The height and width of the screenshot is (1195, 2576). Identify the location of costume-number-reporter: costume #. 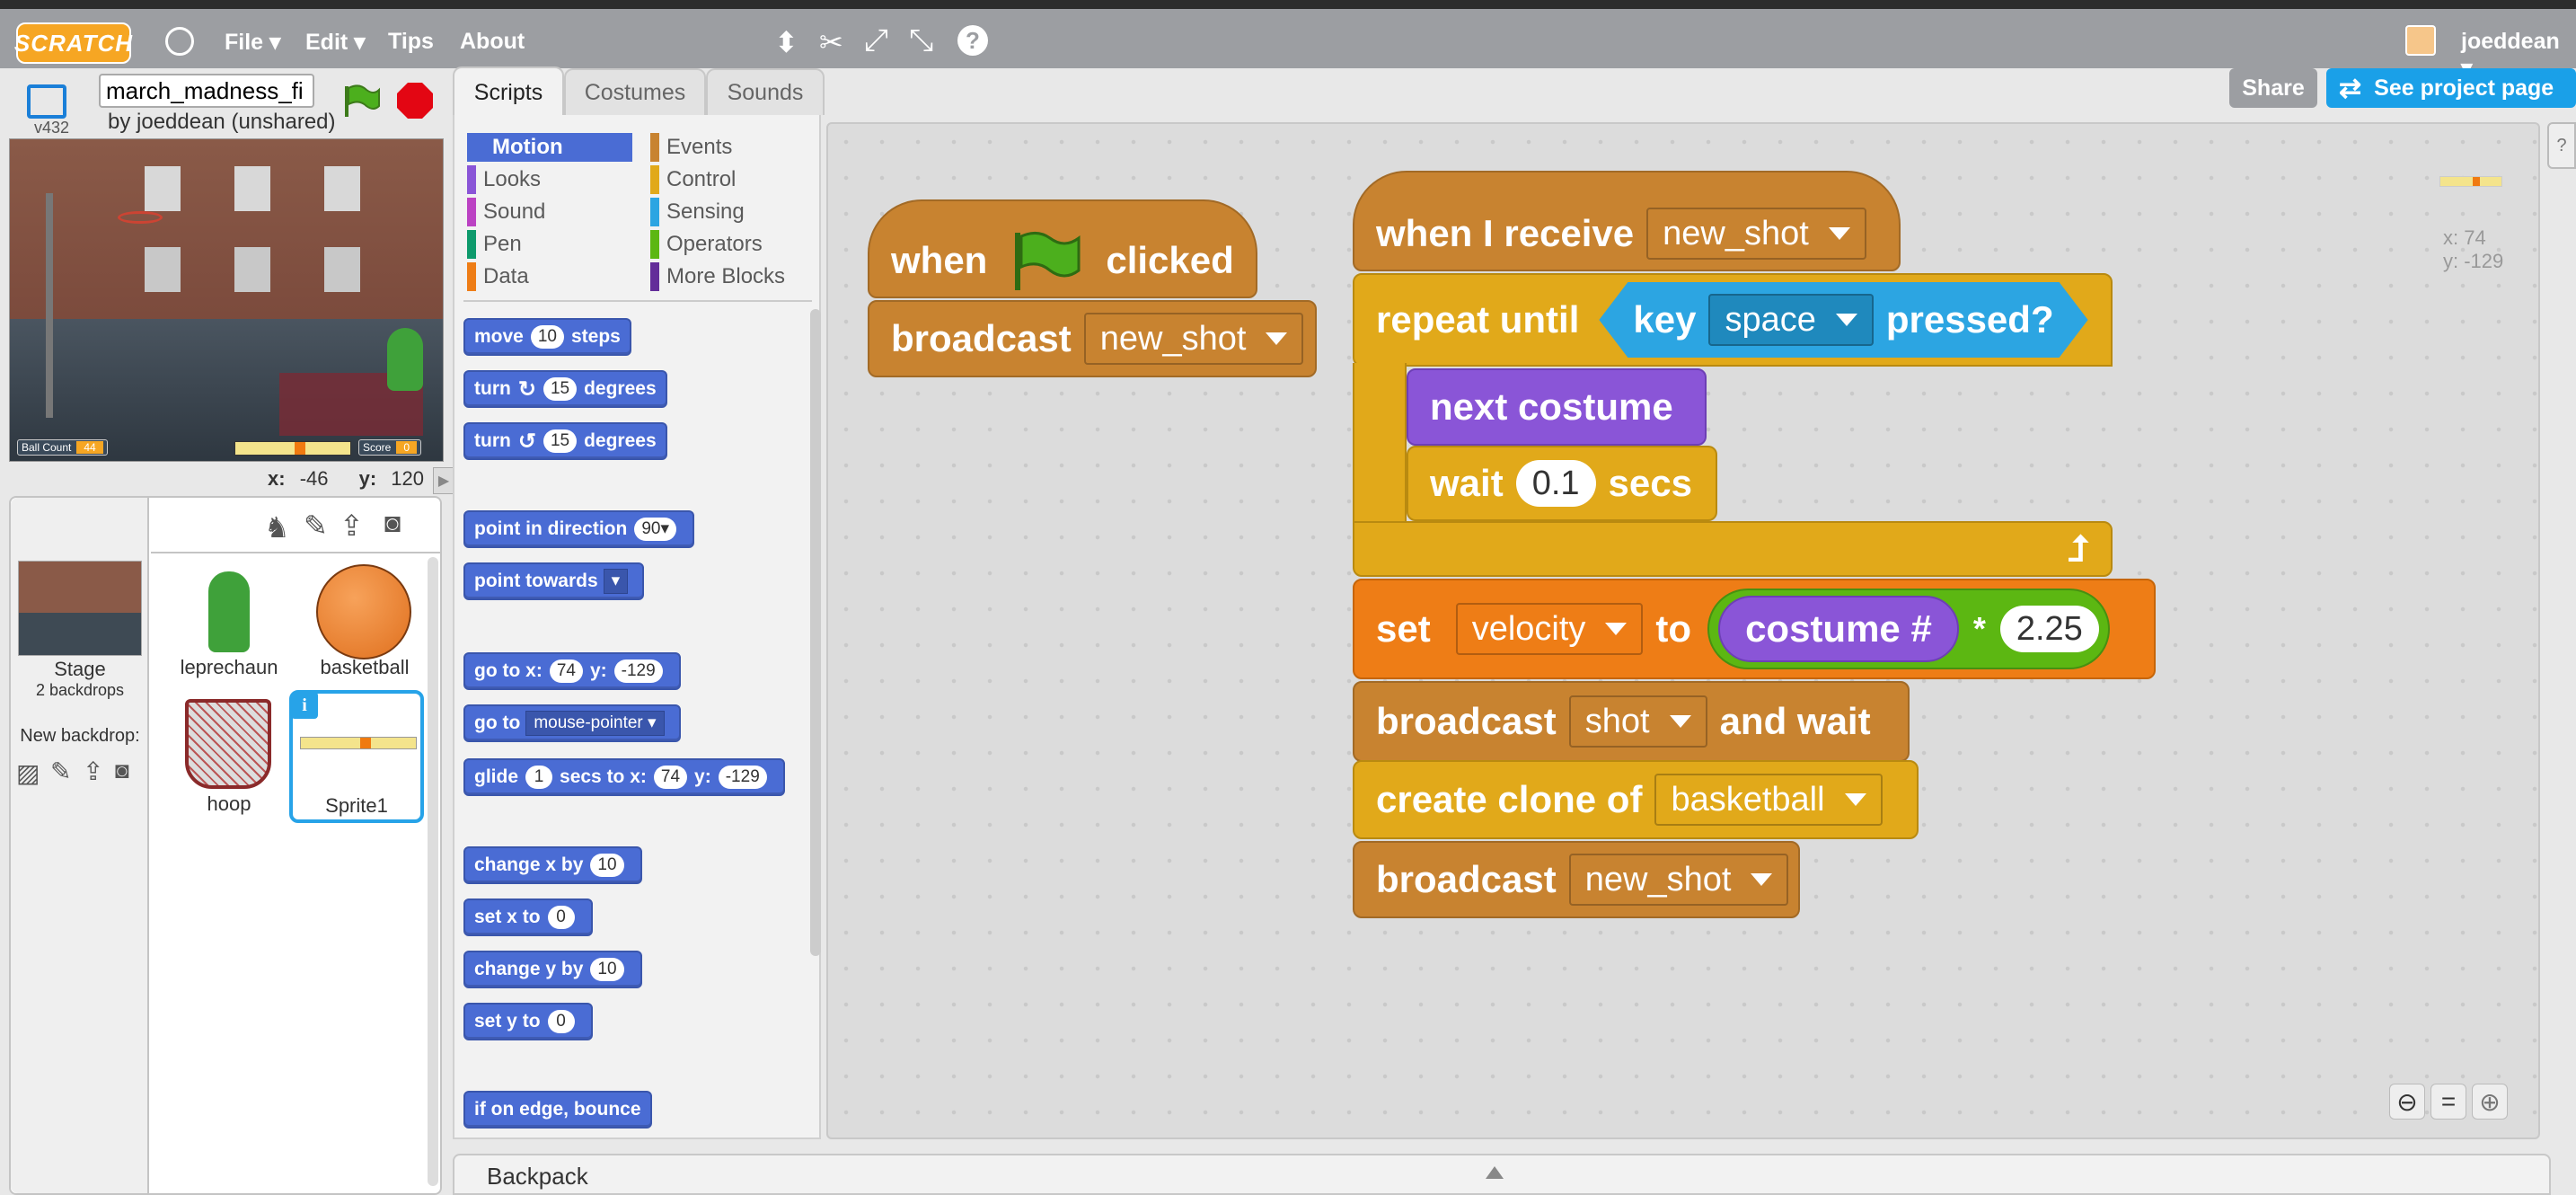
(1838, 629).